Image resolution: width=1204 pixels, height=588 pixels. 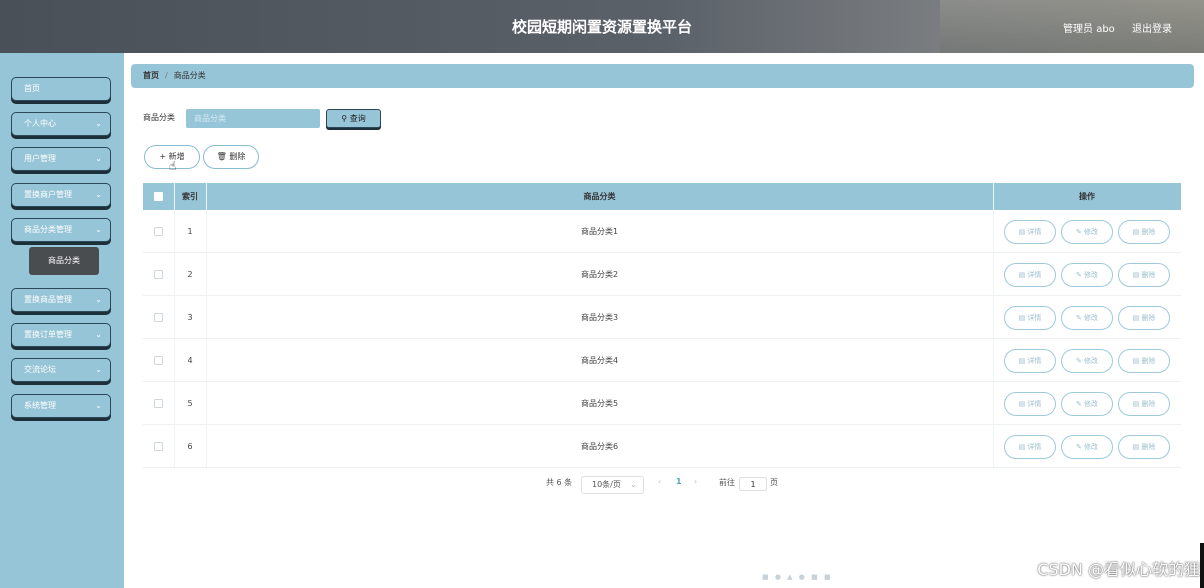 What do you see at coordinates (163, 156) in the screenshot?
I see `plus-icon: +` at bounding box center [163, 156].